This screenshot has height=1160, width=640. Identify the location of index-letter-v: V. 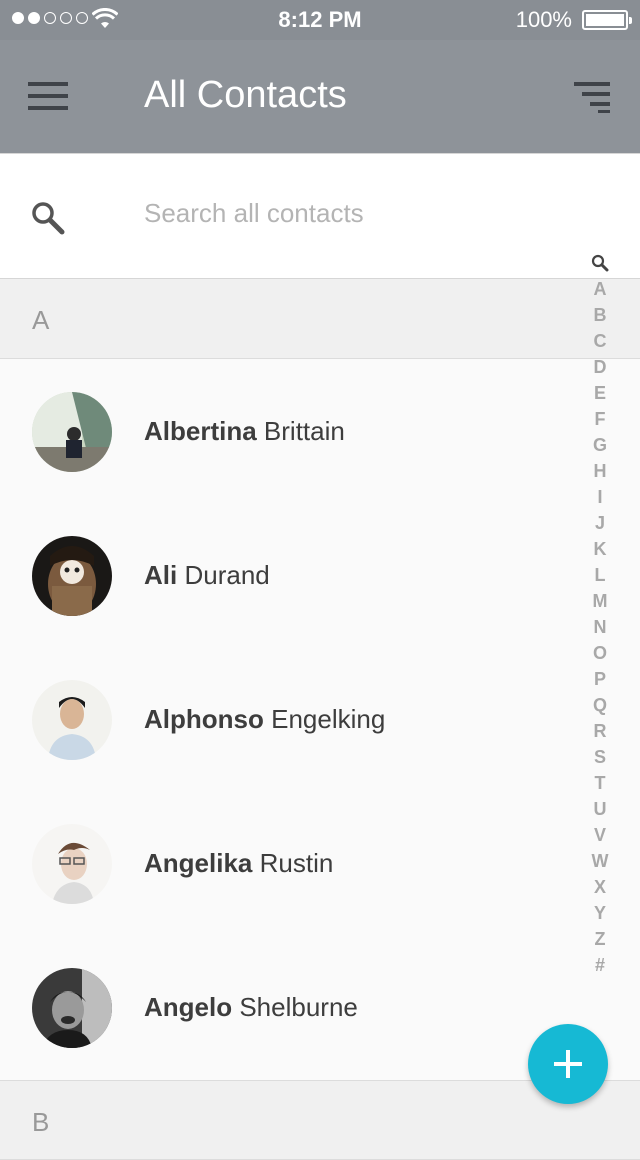
(600, 835).